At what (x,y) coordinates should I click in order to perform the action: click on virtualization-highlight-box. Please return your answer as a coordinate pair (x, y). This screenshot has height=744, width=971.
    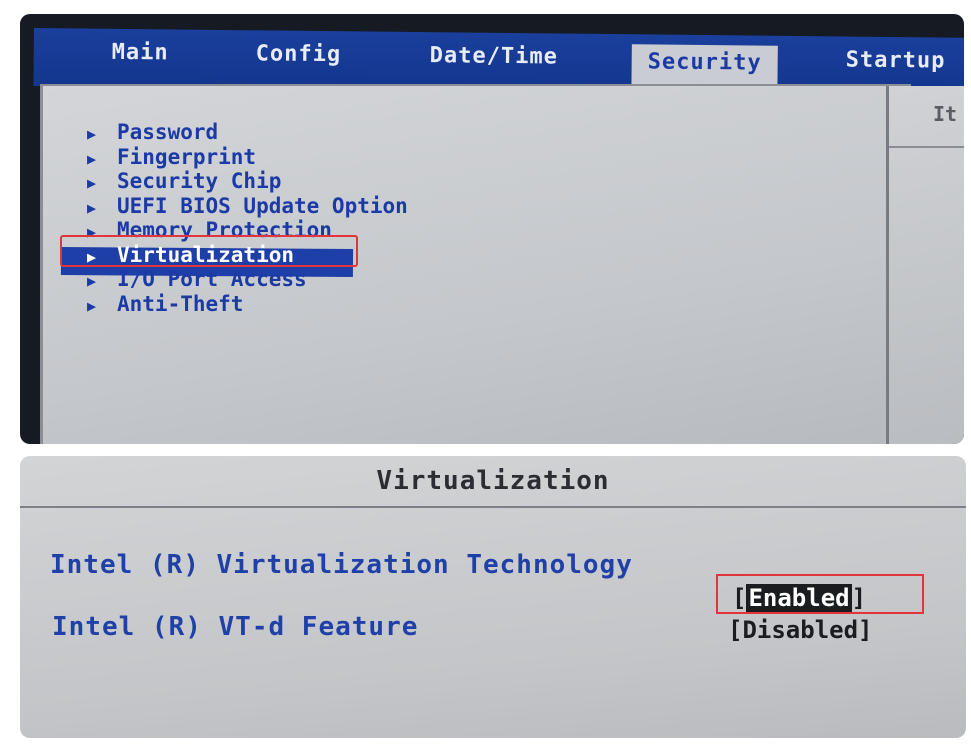
    Looking at the image, I should click on (209, 251).